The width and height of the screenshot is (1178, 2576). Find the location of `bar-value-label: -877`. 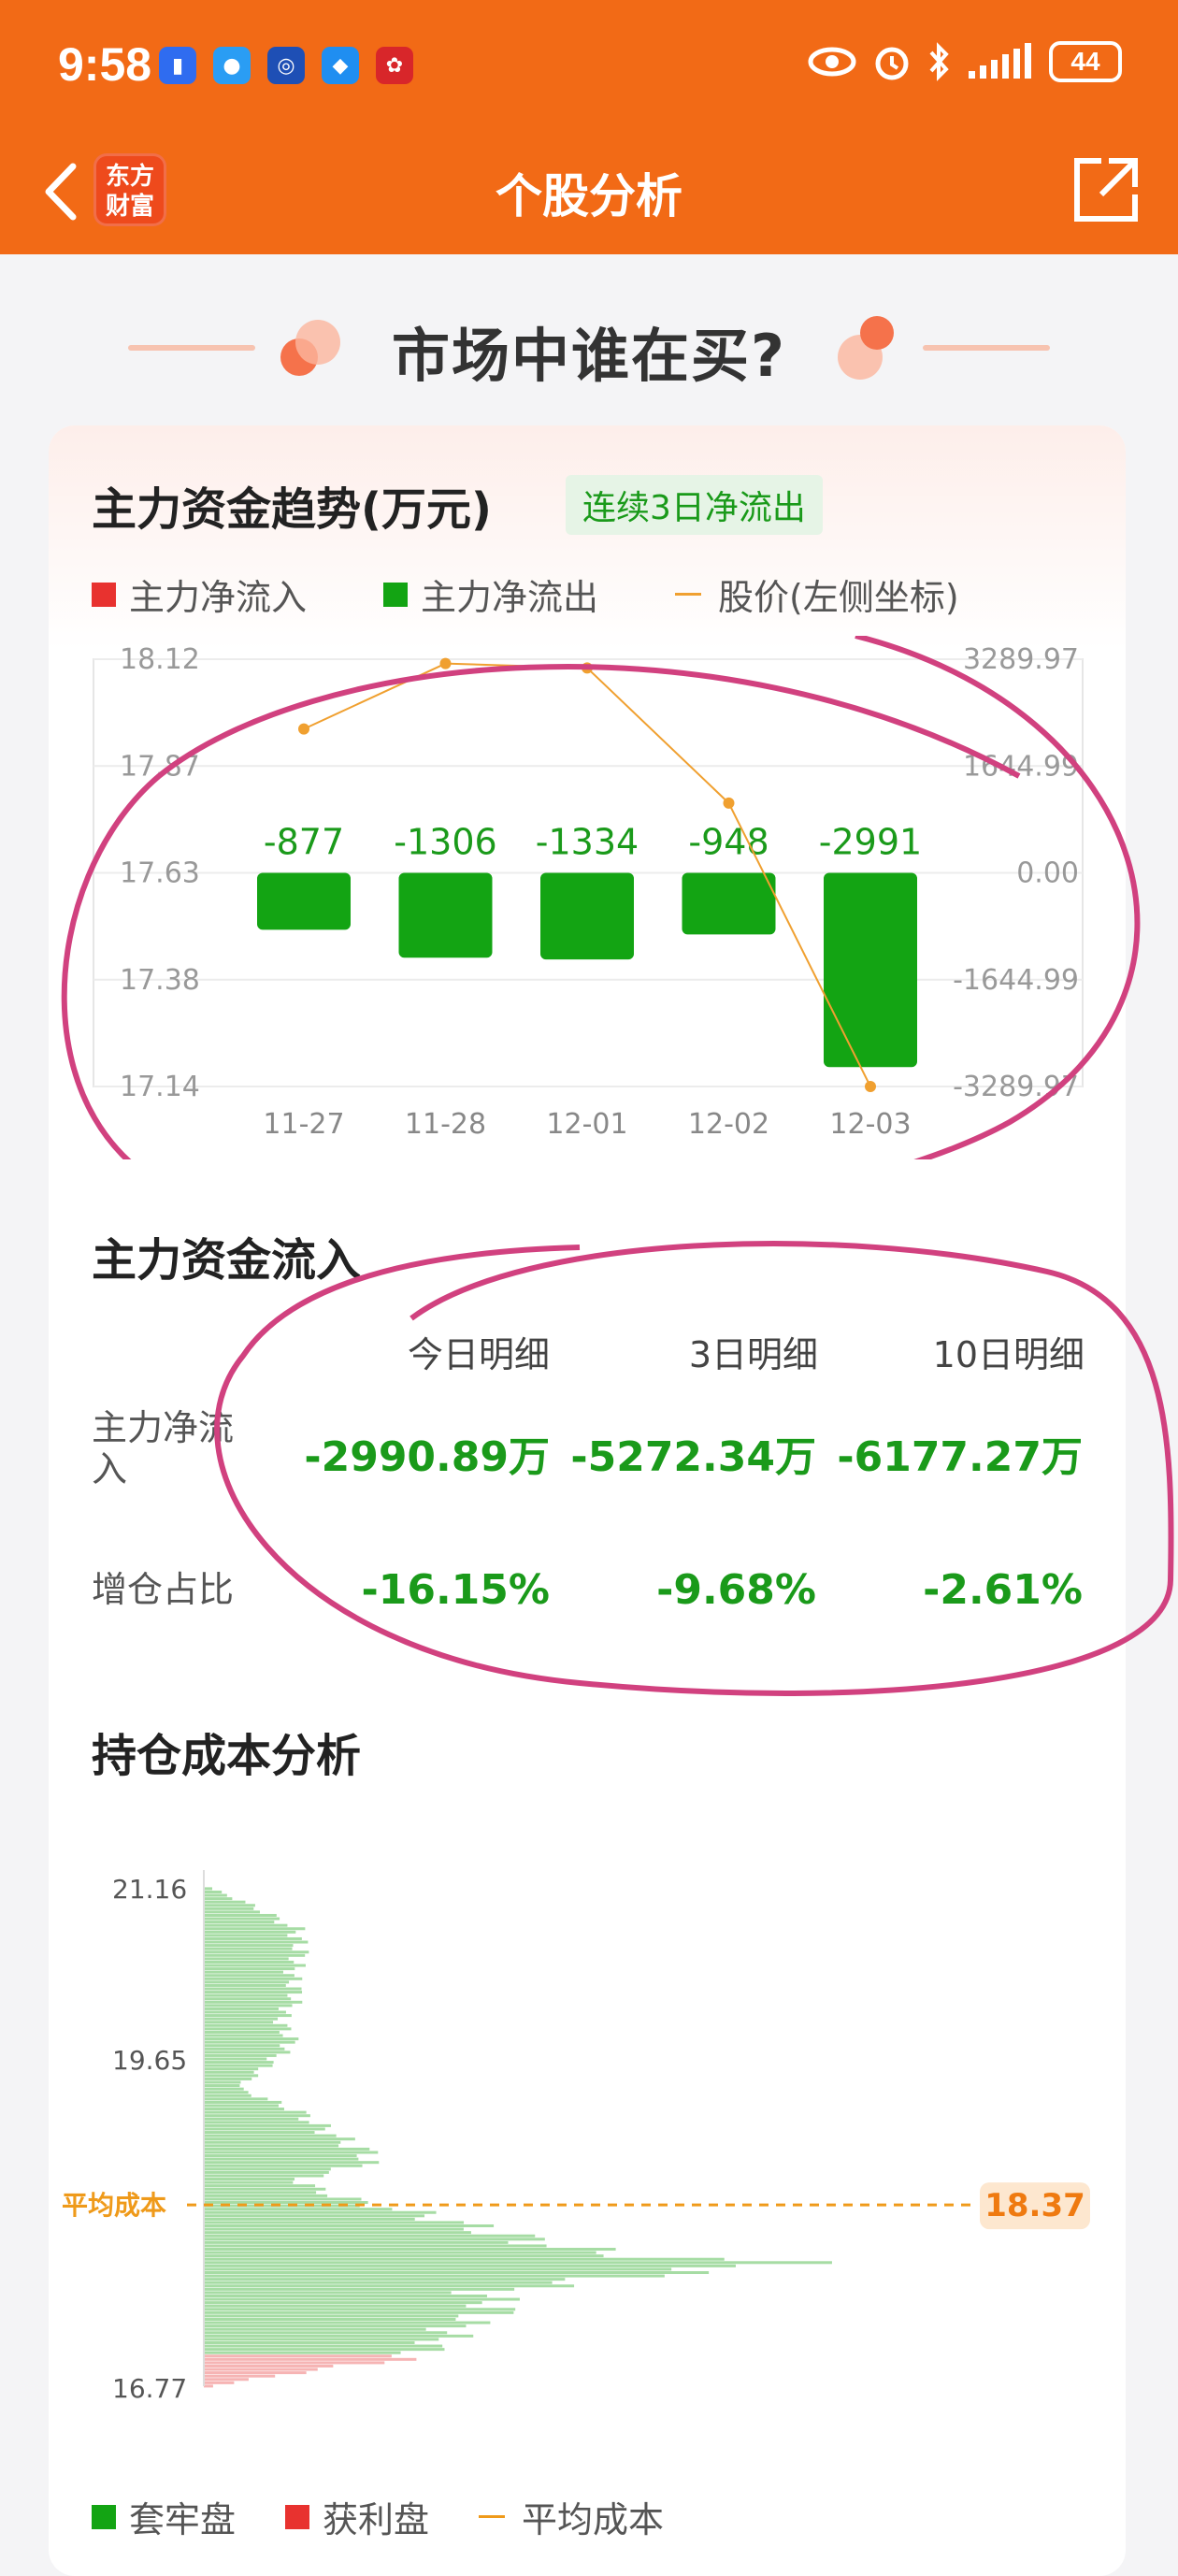

bar-value-label: -877 is located at coordinates (304, 843).